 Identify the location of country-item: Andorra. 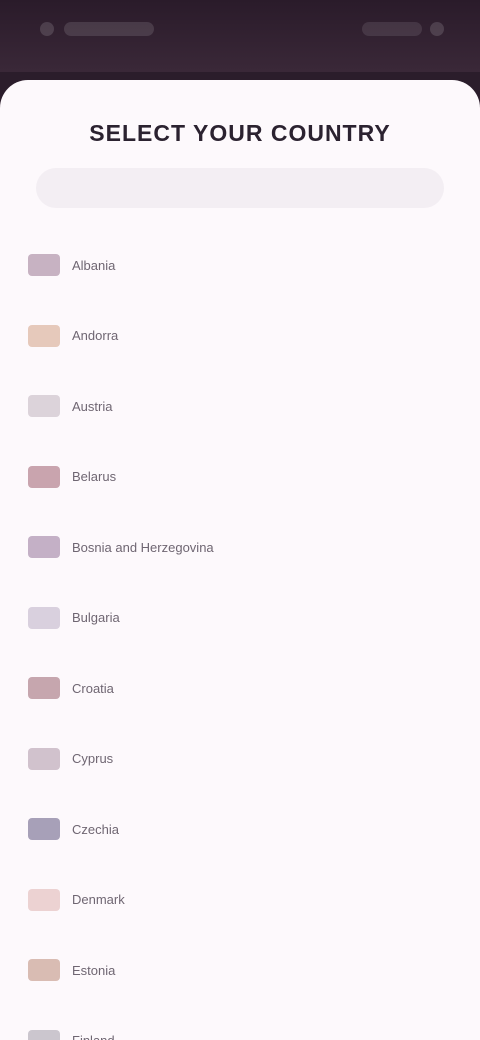
(240, 336).